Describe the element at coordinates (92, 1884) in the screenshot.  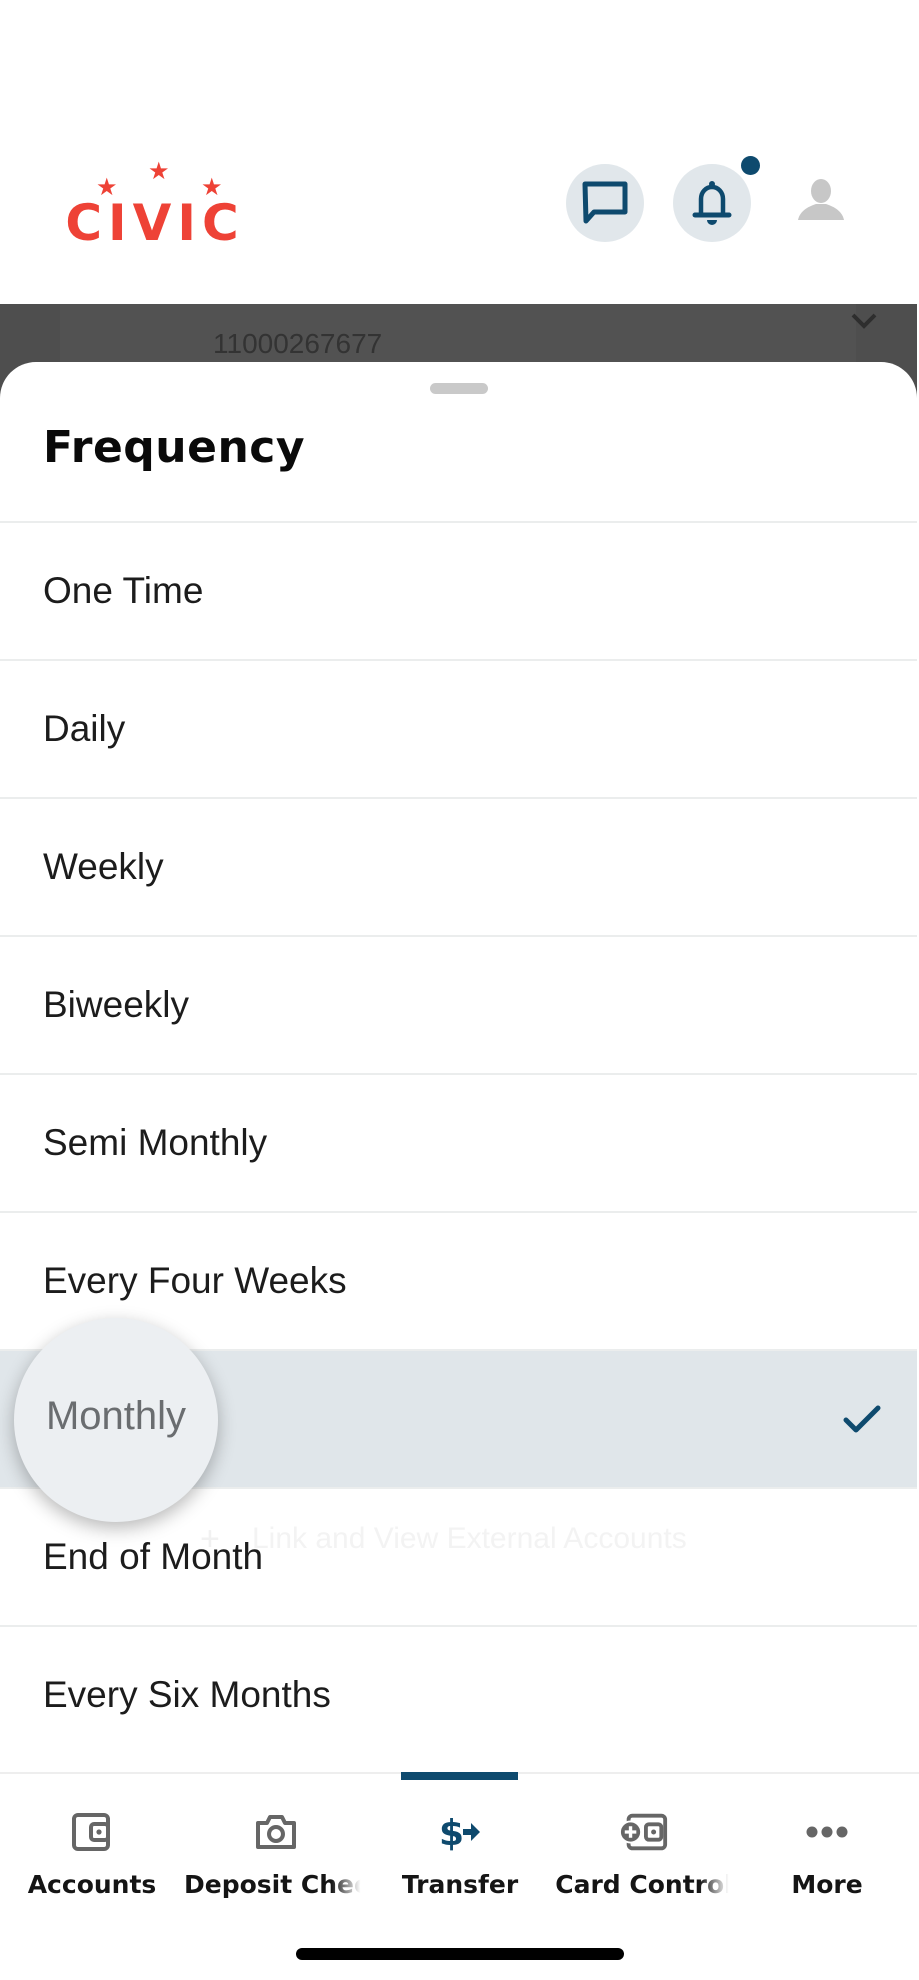
I see `tab-label: Accounts` at that location.